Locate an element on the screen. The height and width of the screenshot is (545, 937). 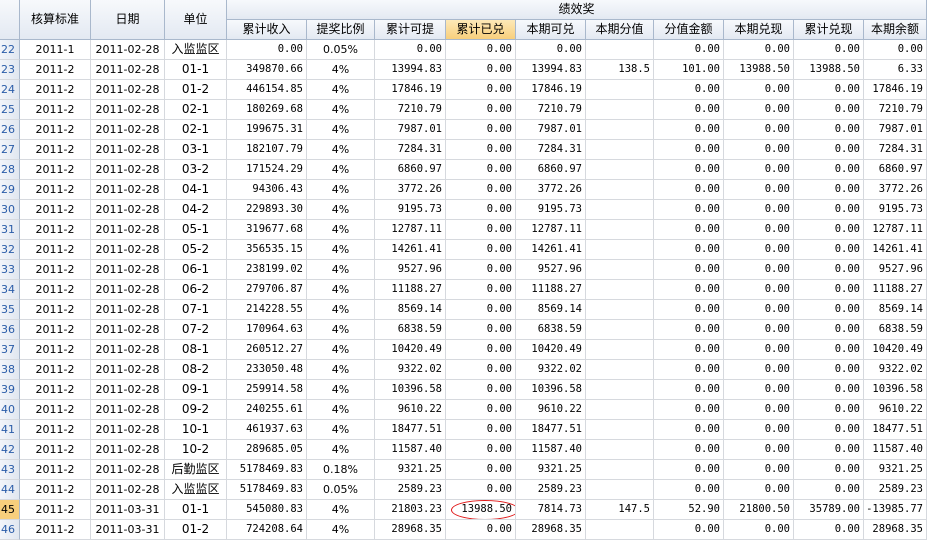
cell-unit: 09-2 is located at coordinates (196, 410).